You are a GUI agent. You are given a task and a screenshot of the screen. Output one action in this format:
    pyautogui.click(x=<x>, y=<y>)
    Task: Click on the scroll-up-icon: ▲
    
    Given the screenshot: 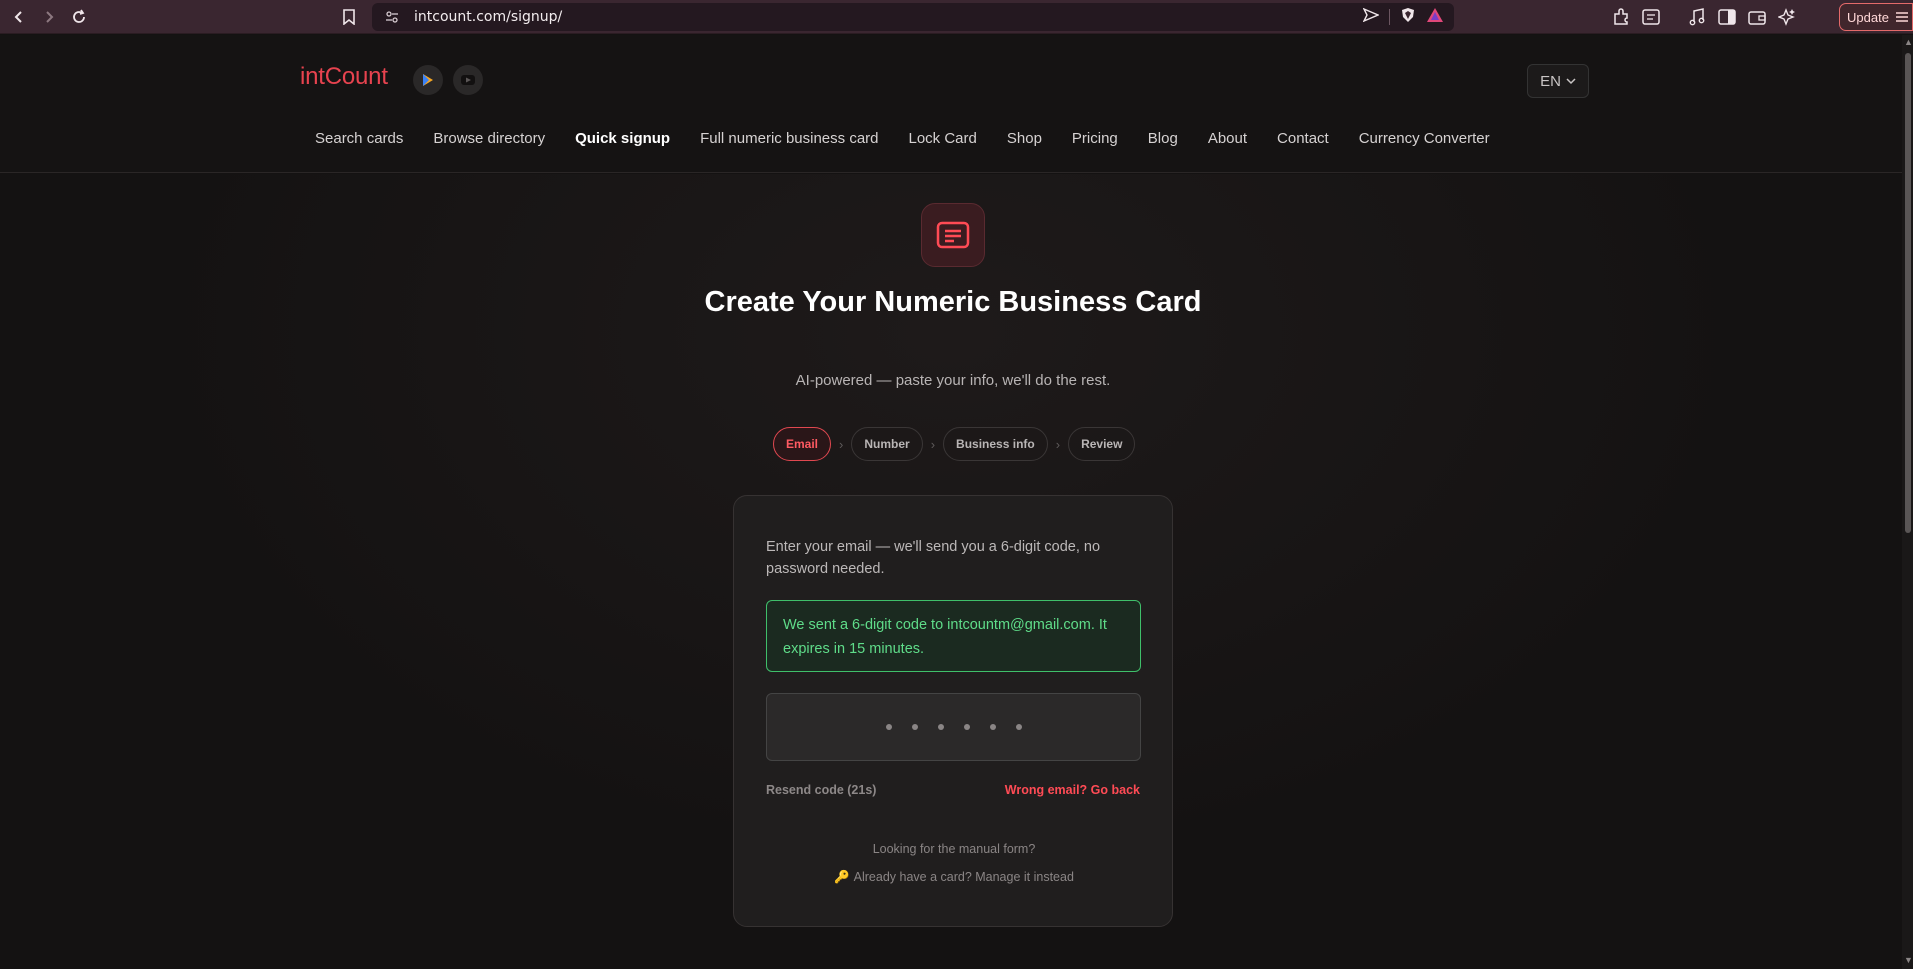 What is the action you would take?
    pyautogui.click(x=1908, y=42)
    